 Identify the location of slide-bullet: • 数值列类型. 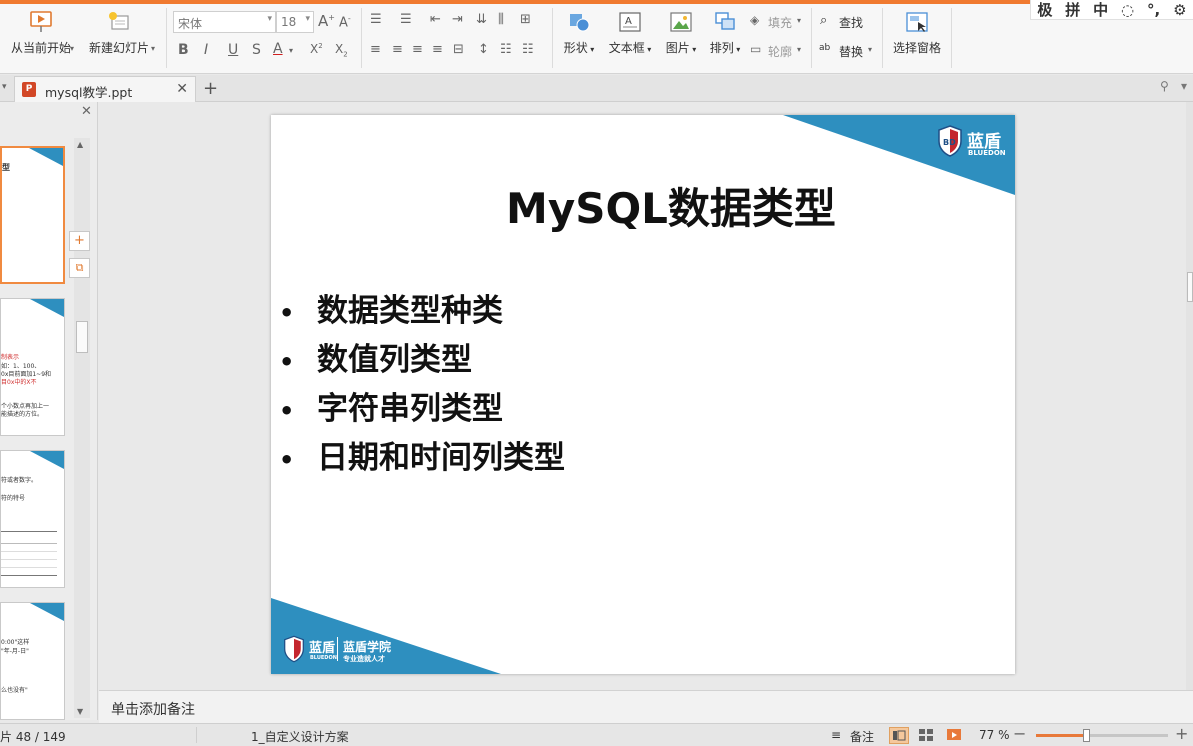
(375, 356).